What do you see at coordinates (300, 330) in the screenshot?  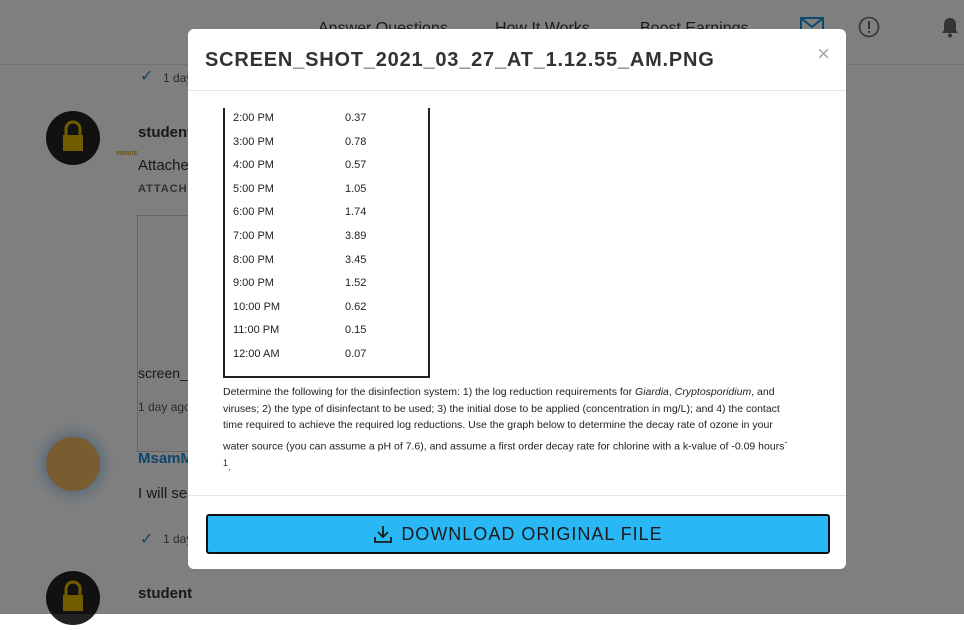 I see `table-row: 11:00 PM 0.15` at bounding box center [300, 330].